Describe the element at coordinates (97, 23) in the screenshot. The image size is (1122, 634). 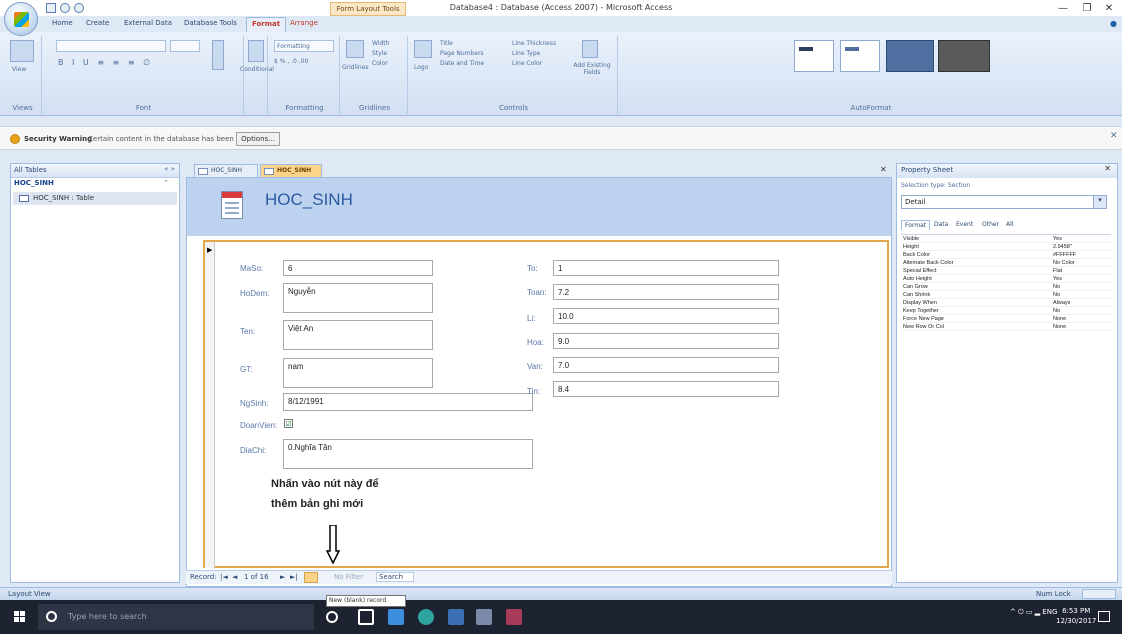
I see `tab-create: Create` at that location.